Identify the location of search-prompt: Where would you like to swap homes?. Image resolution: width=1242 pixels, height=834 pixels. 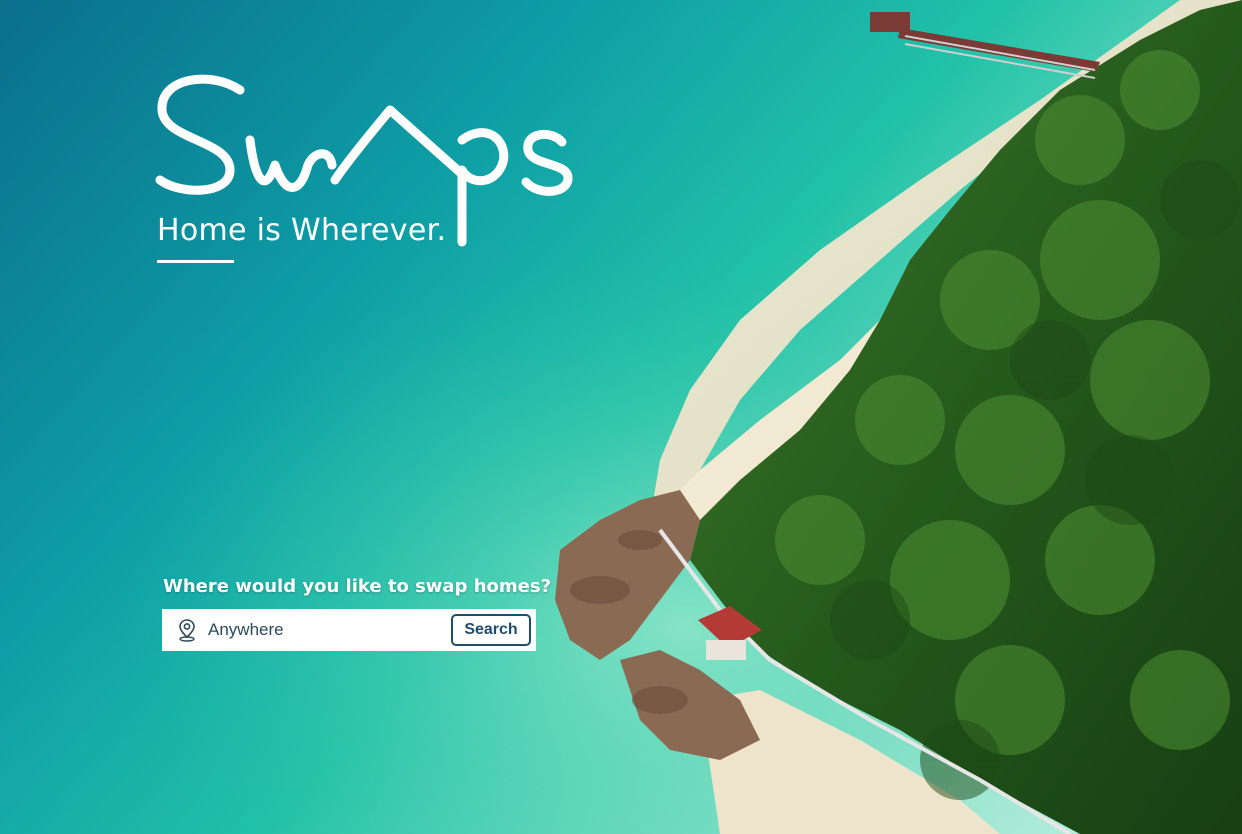
(357, 586).